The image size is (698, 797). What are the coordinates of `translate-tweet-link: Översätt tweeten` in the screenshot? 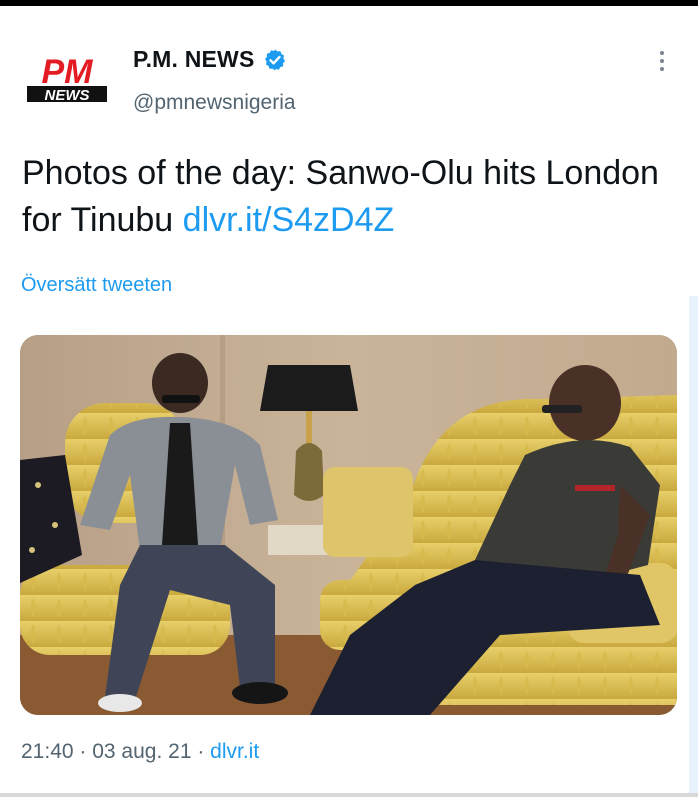 It's located at (96, 285).